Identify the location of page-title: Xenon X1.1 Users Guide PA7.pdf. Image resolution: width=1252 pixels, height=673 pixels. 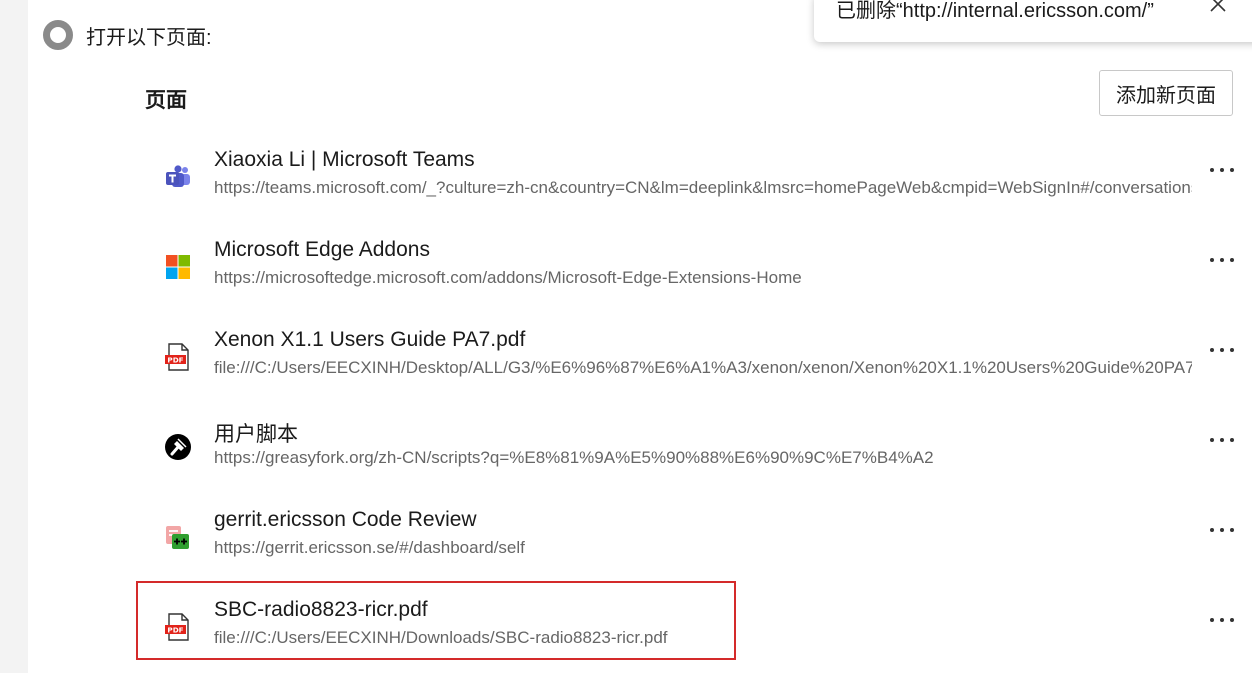
(370, 339).